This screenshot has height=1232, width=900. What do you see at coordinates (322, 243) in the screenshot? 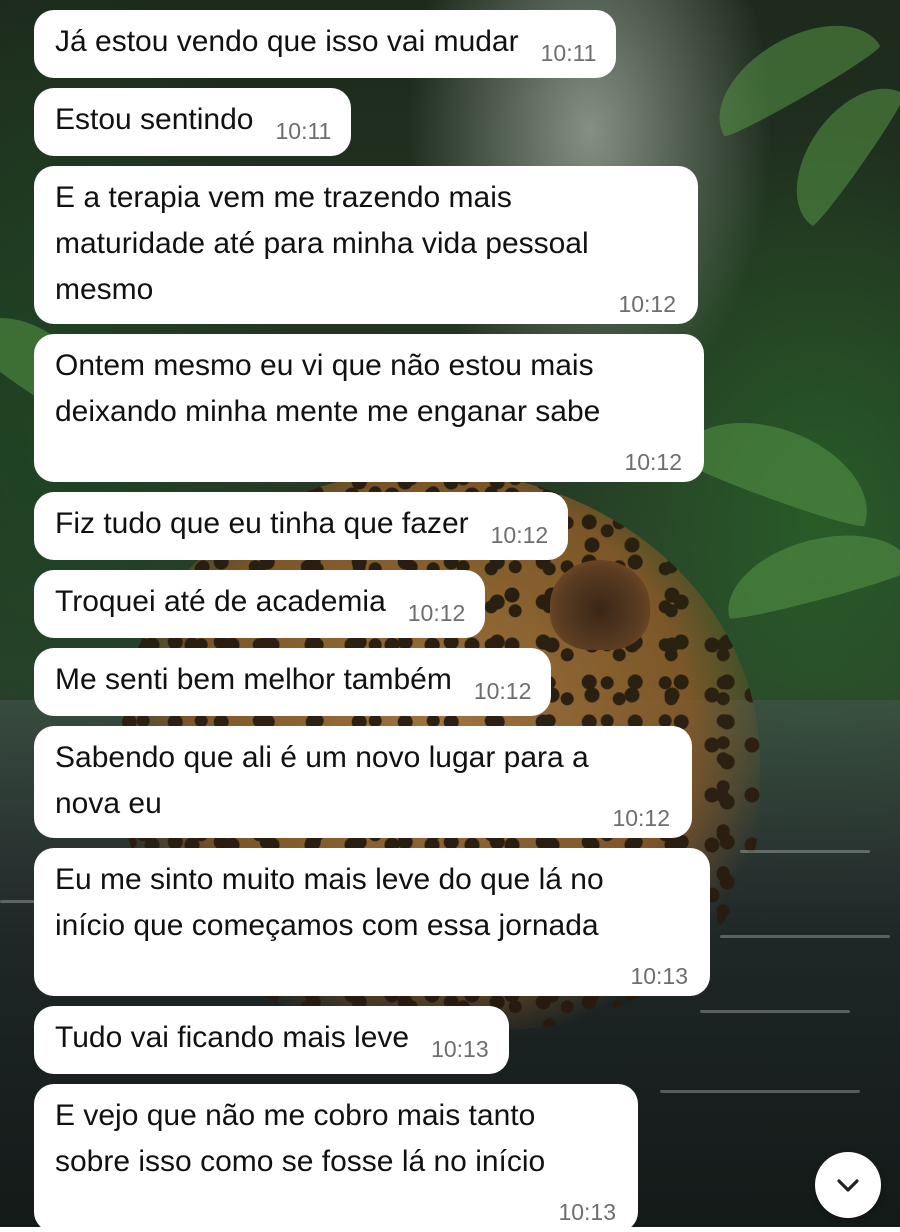
I see `message-text-line: maturidade até para minha vida pessoal` at bounding box center [322, 243].